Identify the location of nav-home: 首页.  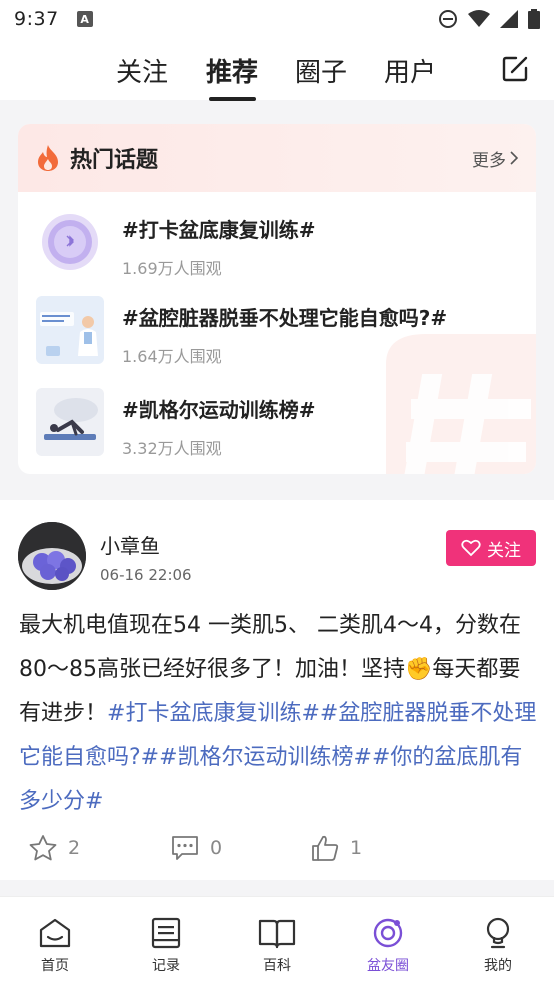
(55, 946).